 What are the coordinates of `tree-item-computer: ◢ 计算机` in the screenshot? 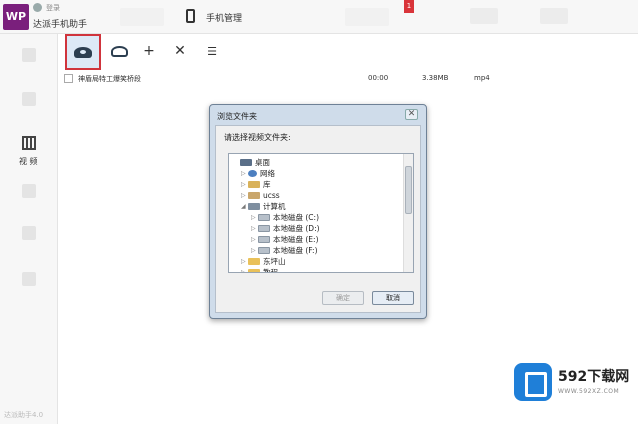 It's located at (263, 206).